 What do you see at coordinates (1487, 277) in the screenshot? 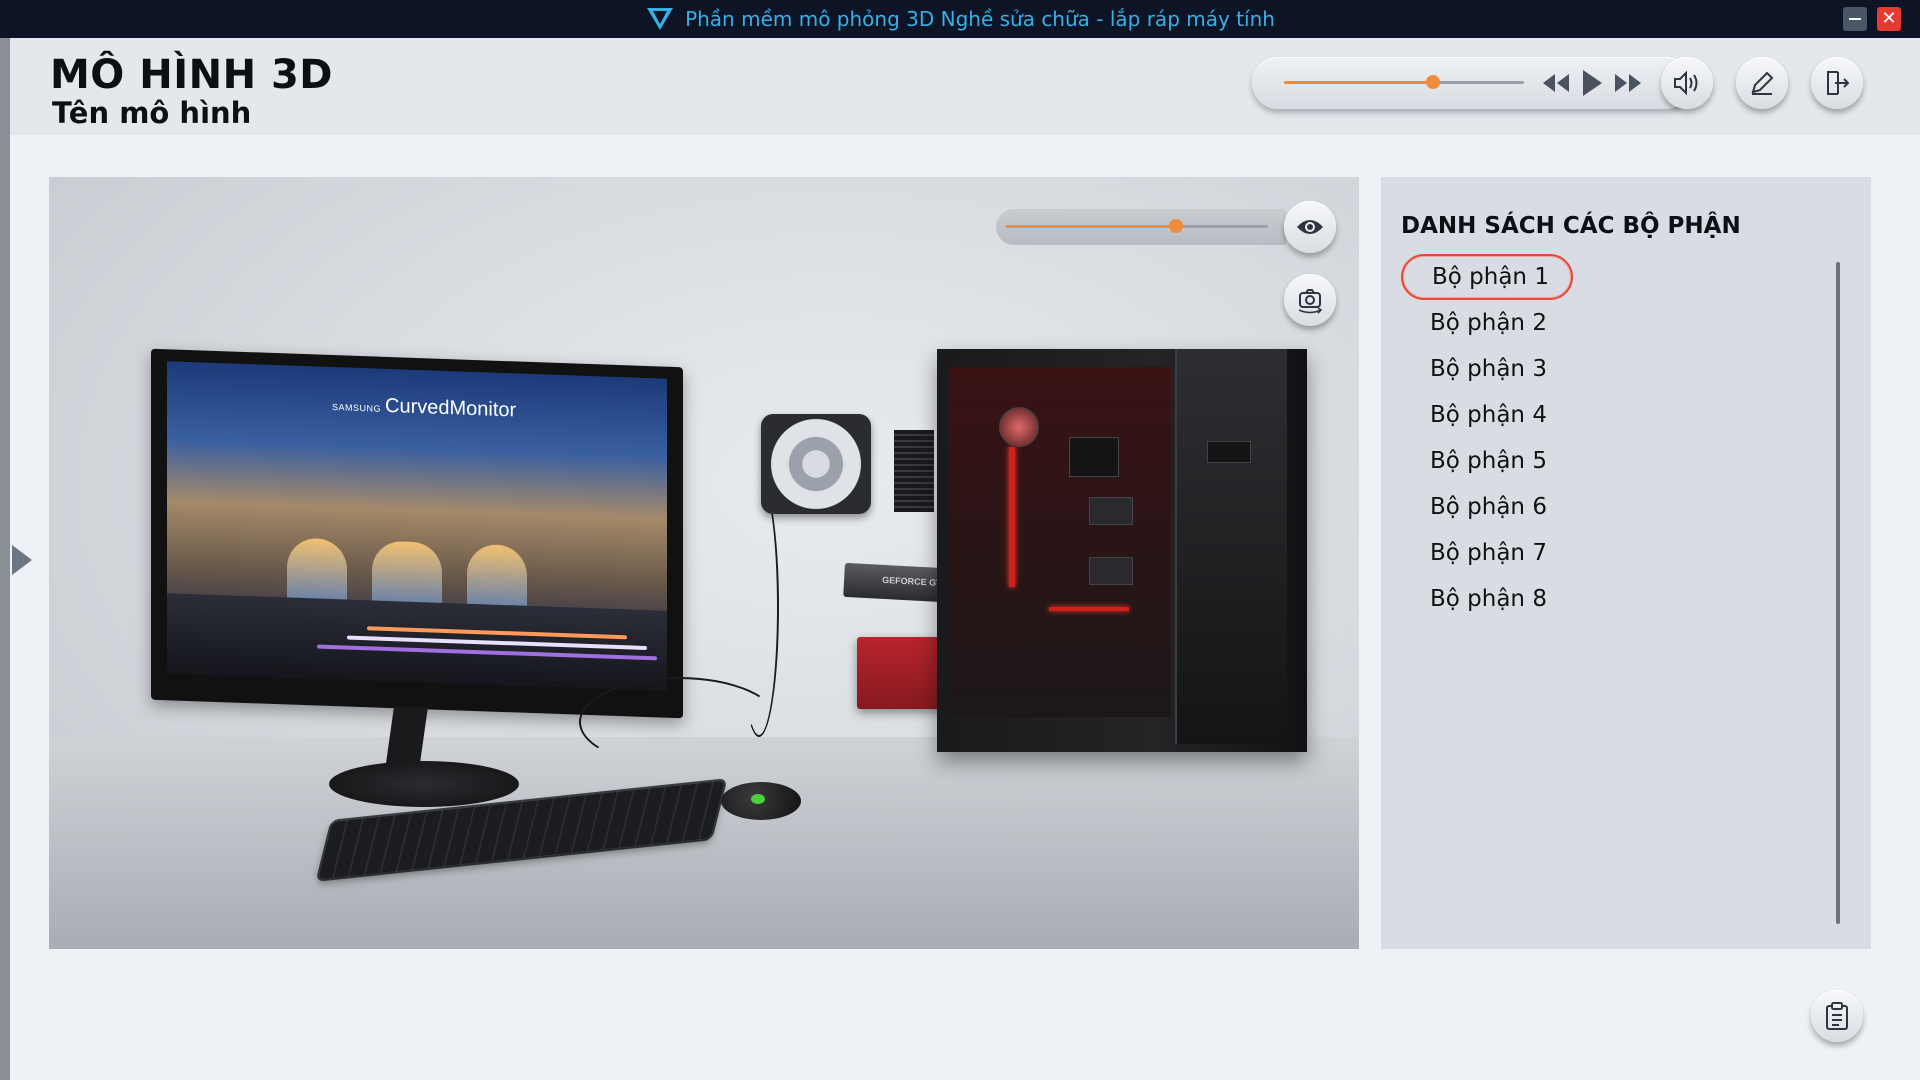
I see `list-item: Bộ phận 1` at bounding box center [1487, 277].